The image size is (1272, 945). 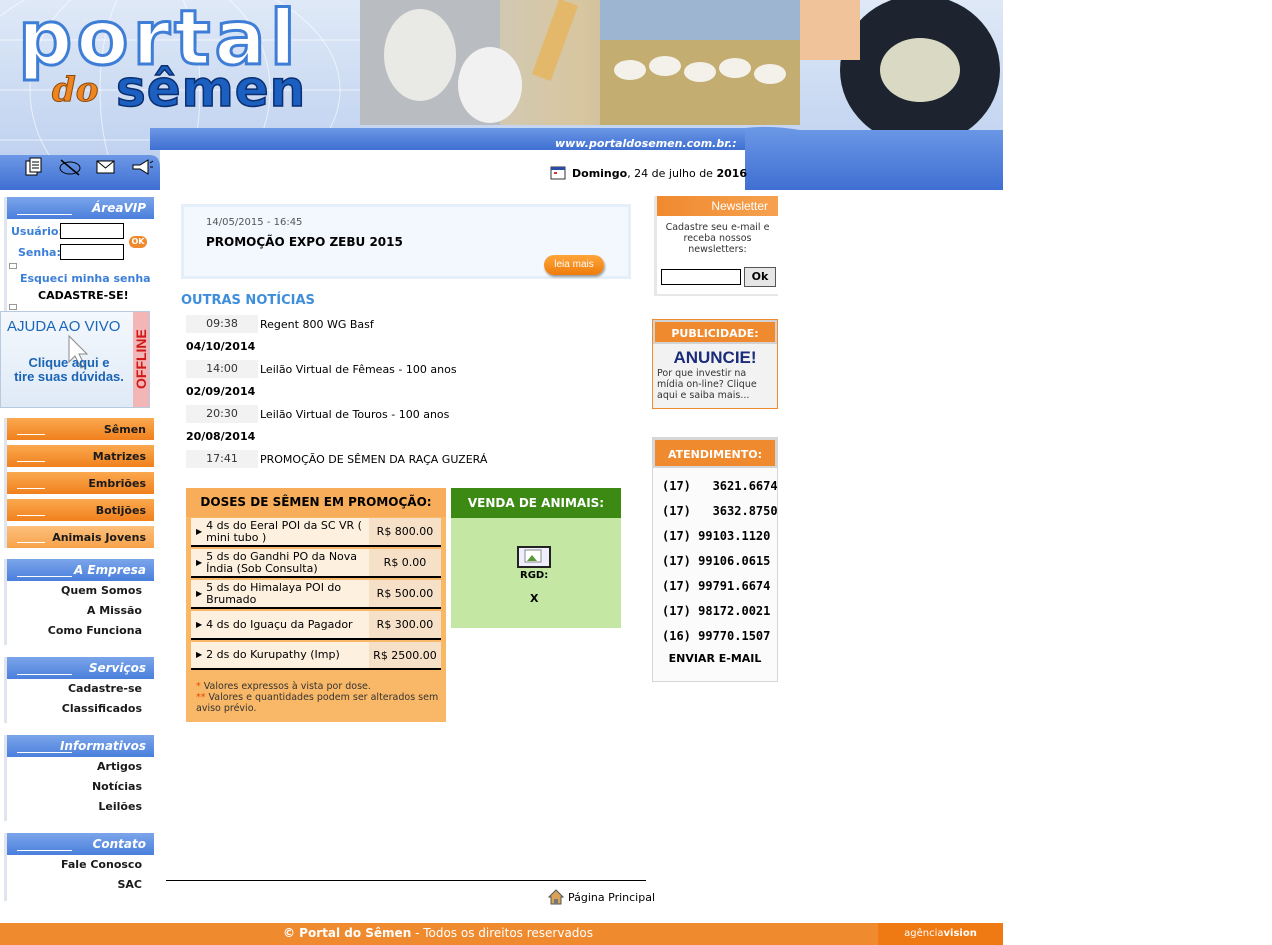 What do you see at coordinates (80, 631) in the screenshot?
I see `link-como-funciona: Como Funciona` at bounding box center [80, 631].